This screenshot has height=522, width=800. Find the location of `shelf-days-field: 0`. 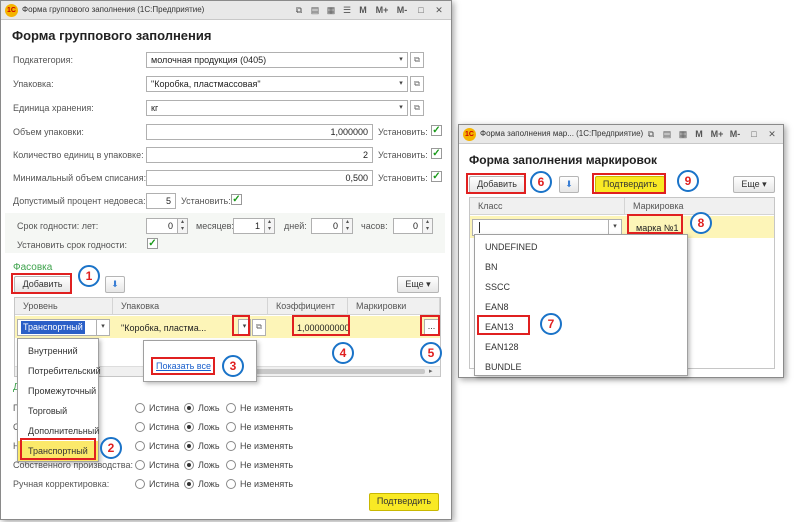

shelf-days-field: 0 is located at coordinates (327, 226).